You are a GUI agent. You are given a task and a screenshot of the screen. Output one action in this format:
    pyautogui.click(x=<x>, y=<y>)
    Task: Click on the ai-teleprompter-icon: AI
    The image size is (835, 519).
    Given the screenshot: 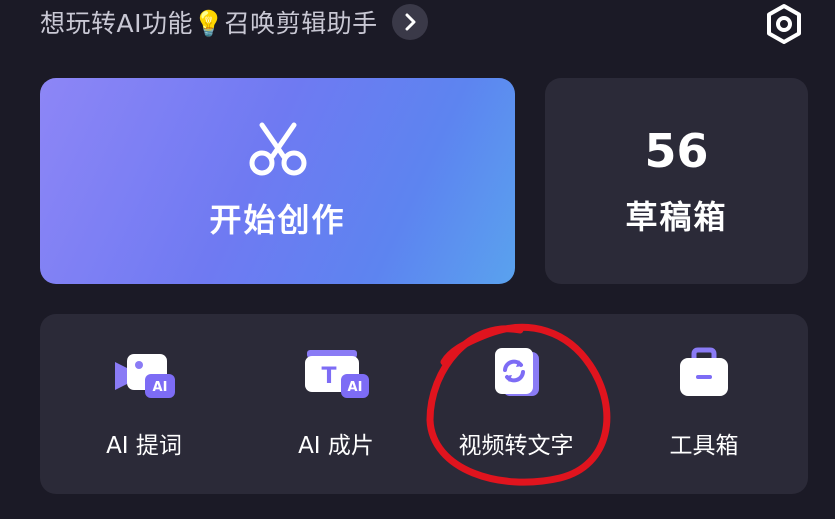 What is the action you would take?
    pyautogui.click(x=144, y=374)
    